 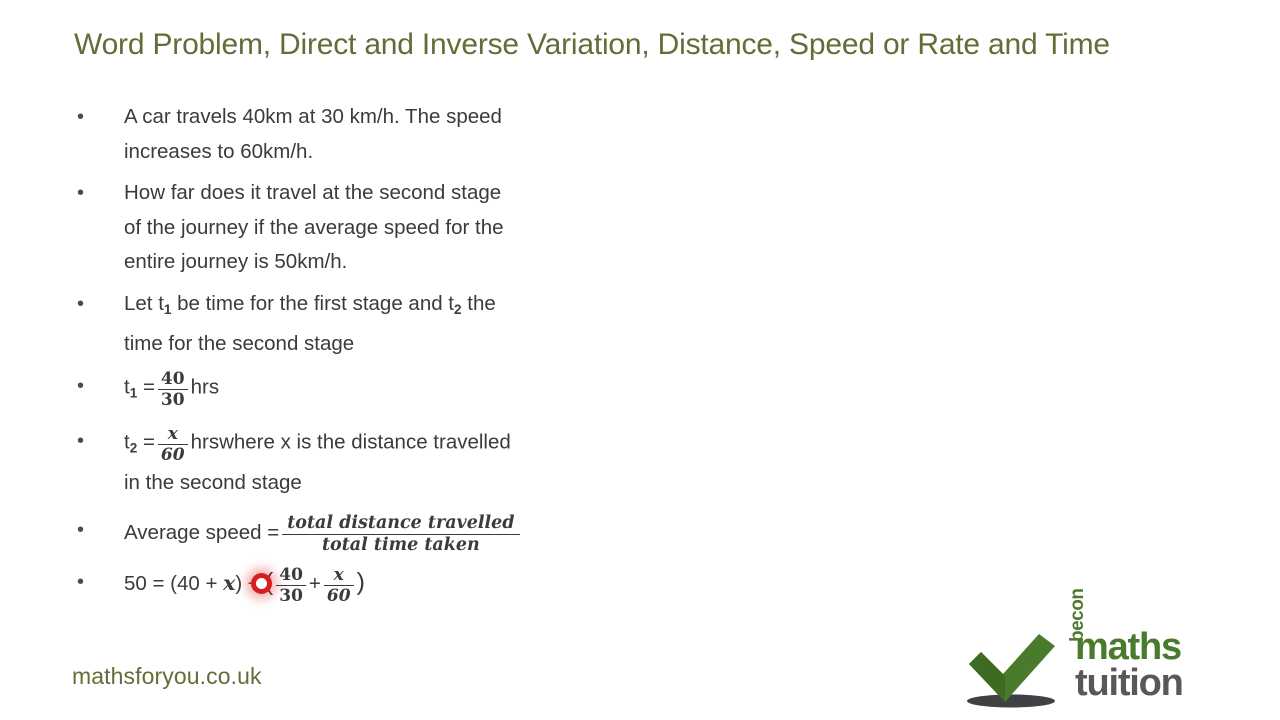 What do you see at coordinates (229, 582) in the screenshot?
I see `variable-x: x` at bounding box center [229, 582].